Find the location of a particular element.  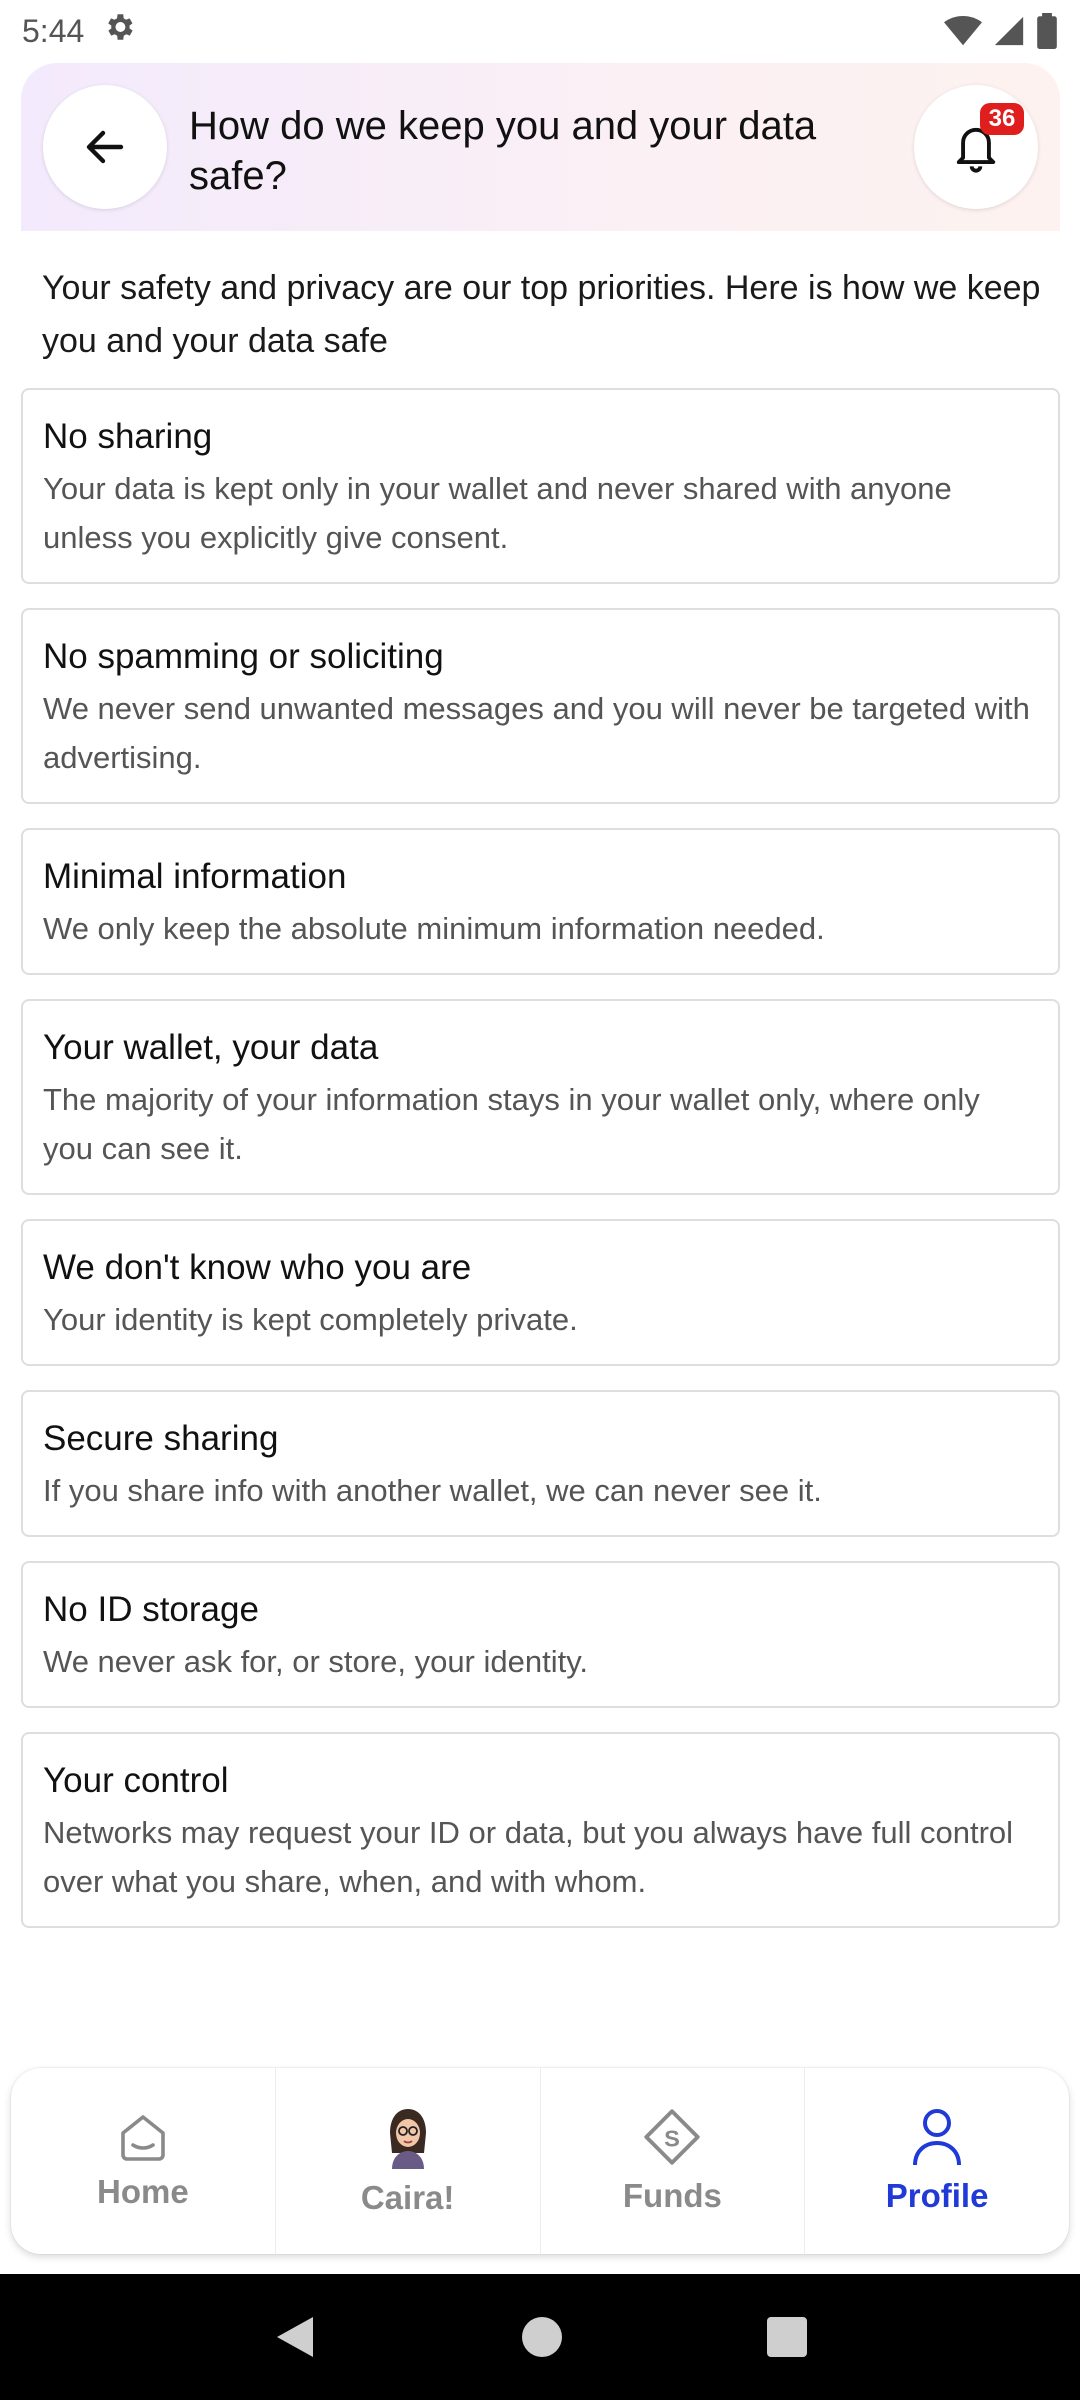

system-nav-bar is located at coordinates (540, 2337).